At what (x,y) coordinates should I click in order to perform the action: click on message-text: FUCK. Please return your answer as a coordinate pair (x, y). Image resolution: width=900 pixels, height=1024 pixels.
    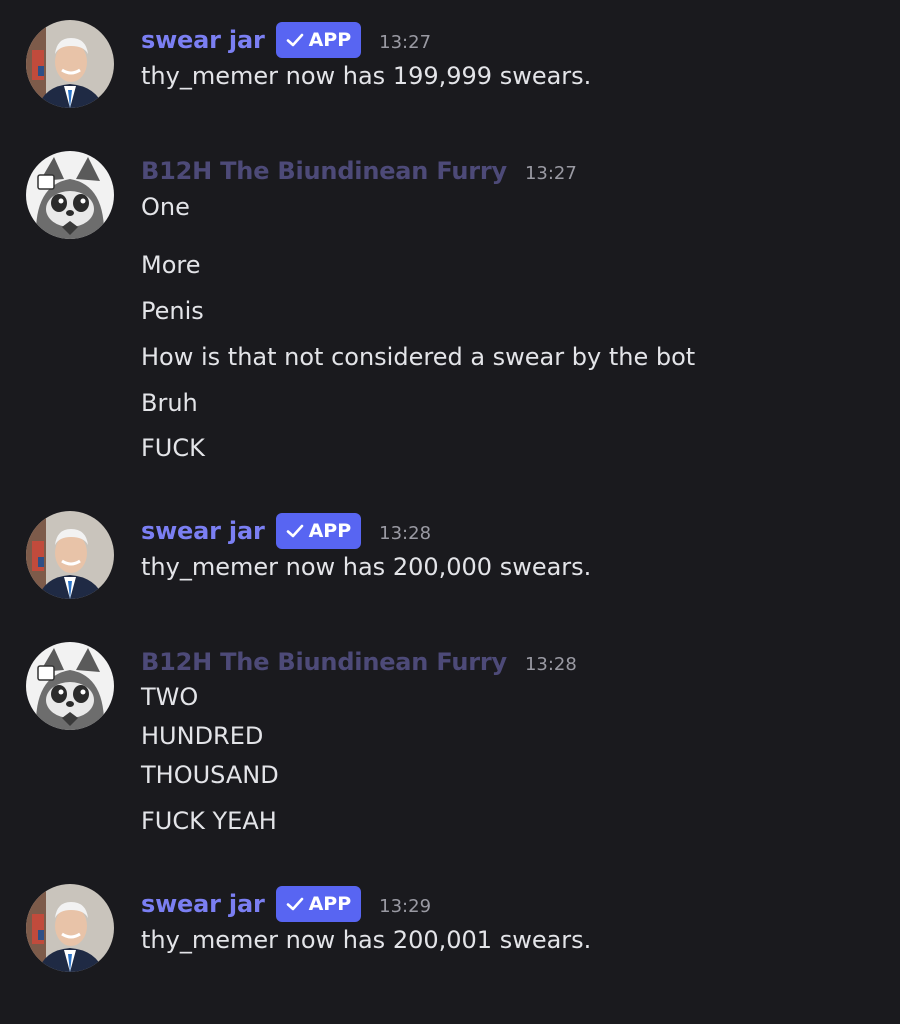
    Looking at the image, I should click on (173, 448).